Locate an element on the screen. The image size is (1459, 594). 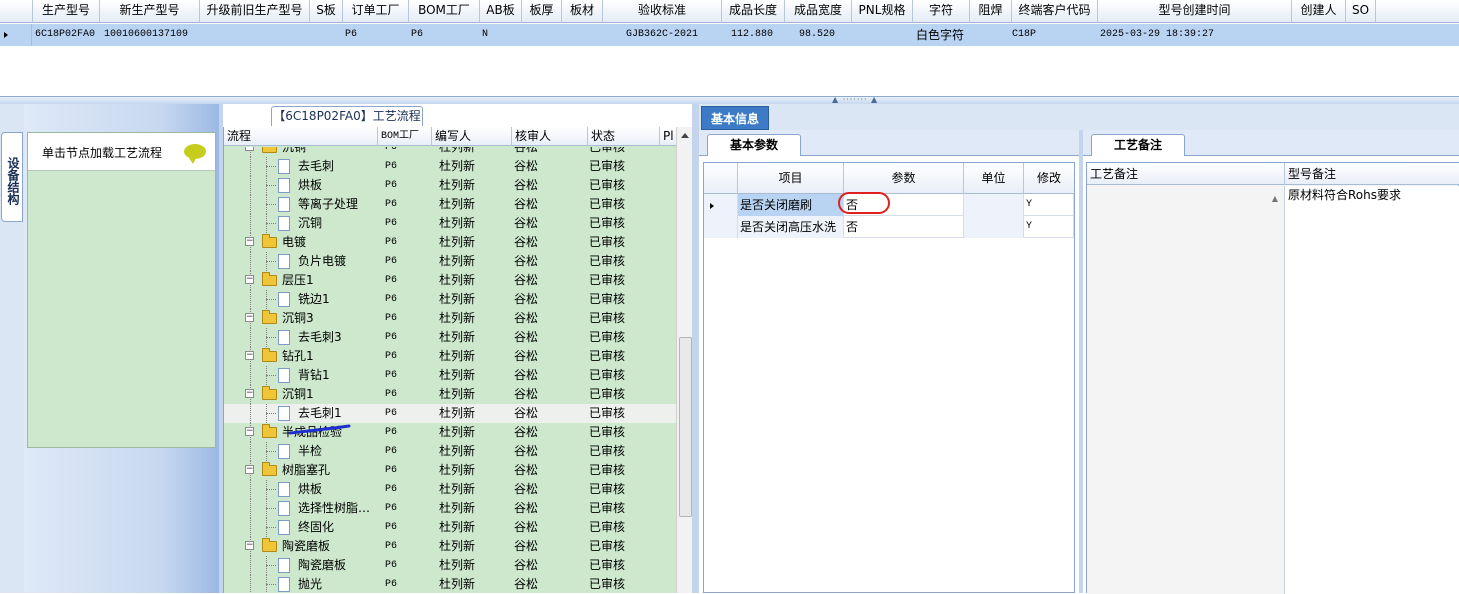
cell-status: 已审核 is located at coordinates (607, 204).